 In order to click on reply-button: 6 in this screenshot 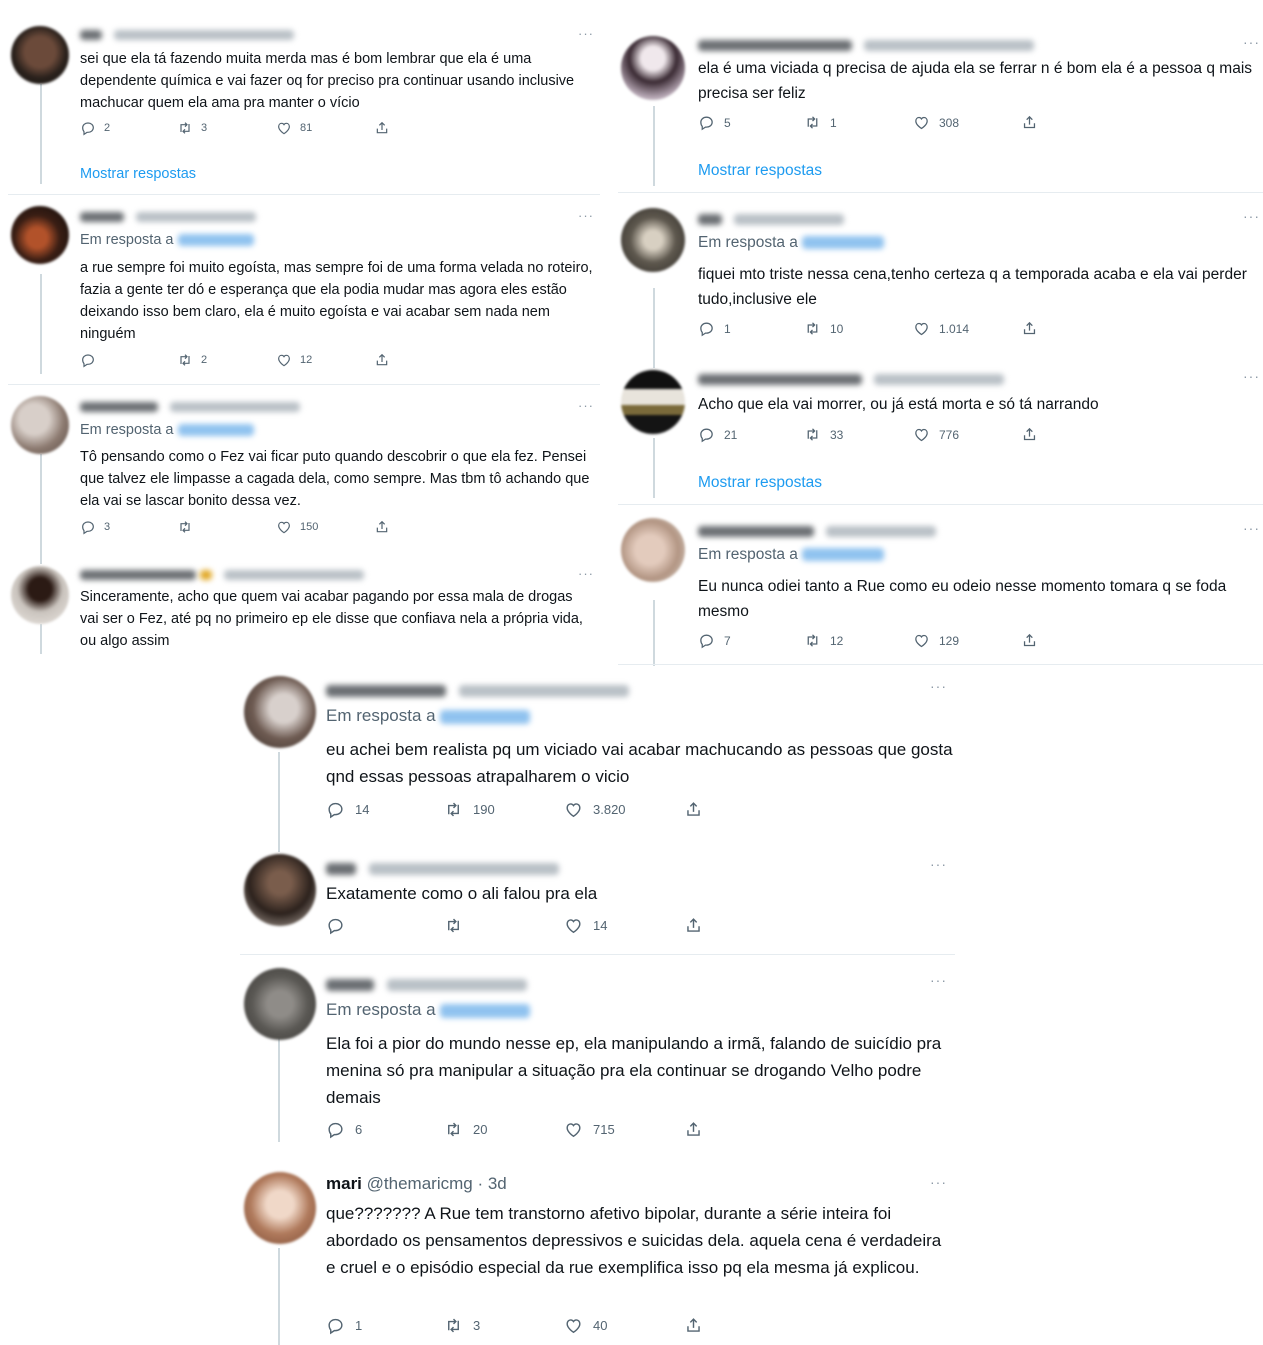, I will do `click(344, 1129)`.